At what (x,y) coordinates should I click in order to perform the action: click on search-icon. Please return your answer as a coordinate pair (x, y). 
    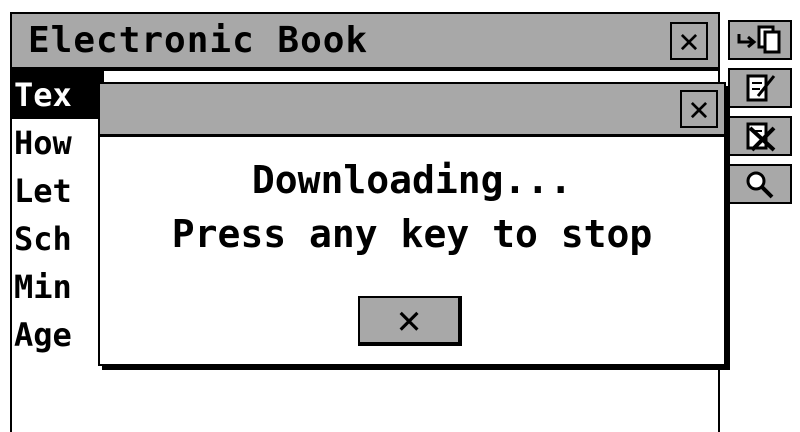
    Looking at the image, I should click on (760, 185).